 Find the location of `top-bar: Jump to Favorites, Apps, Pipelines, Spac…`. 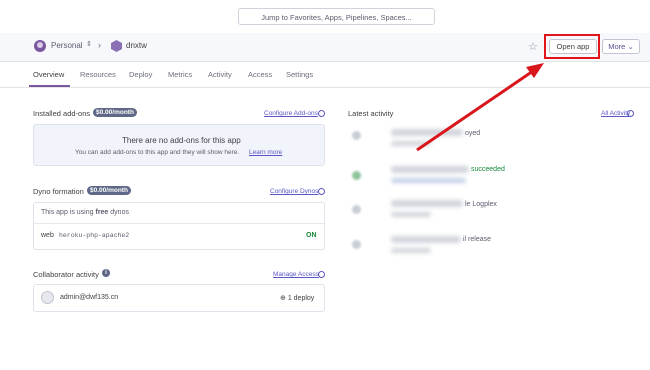

top-bar: Jump to Favorites, Apps, Pipelines, Spac… is located at coordinates (325, 17).